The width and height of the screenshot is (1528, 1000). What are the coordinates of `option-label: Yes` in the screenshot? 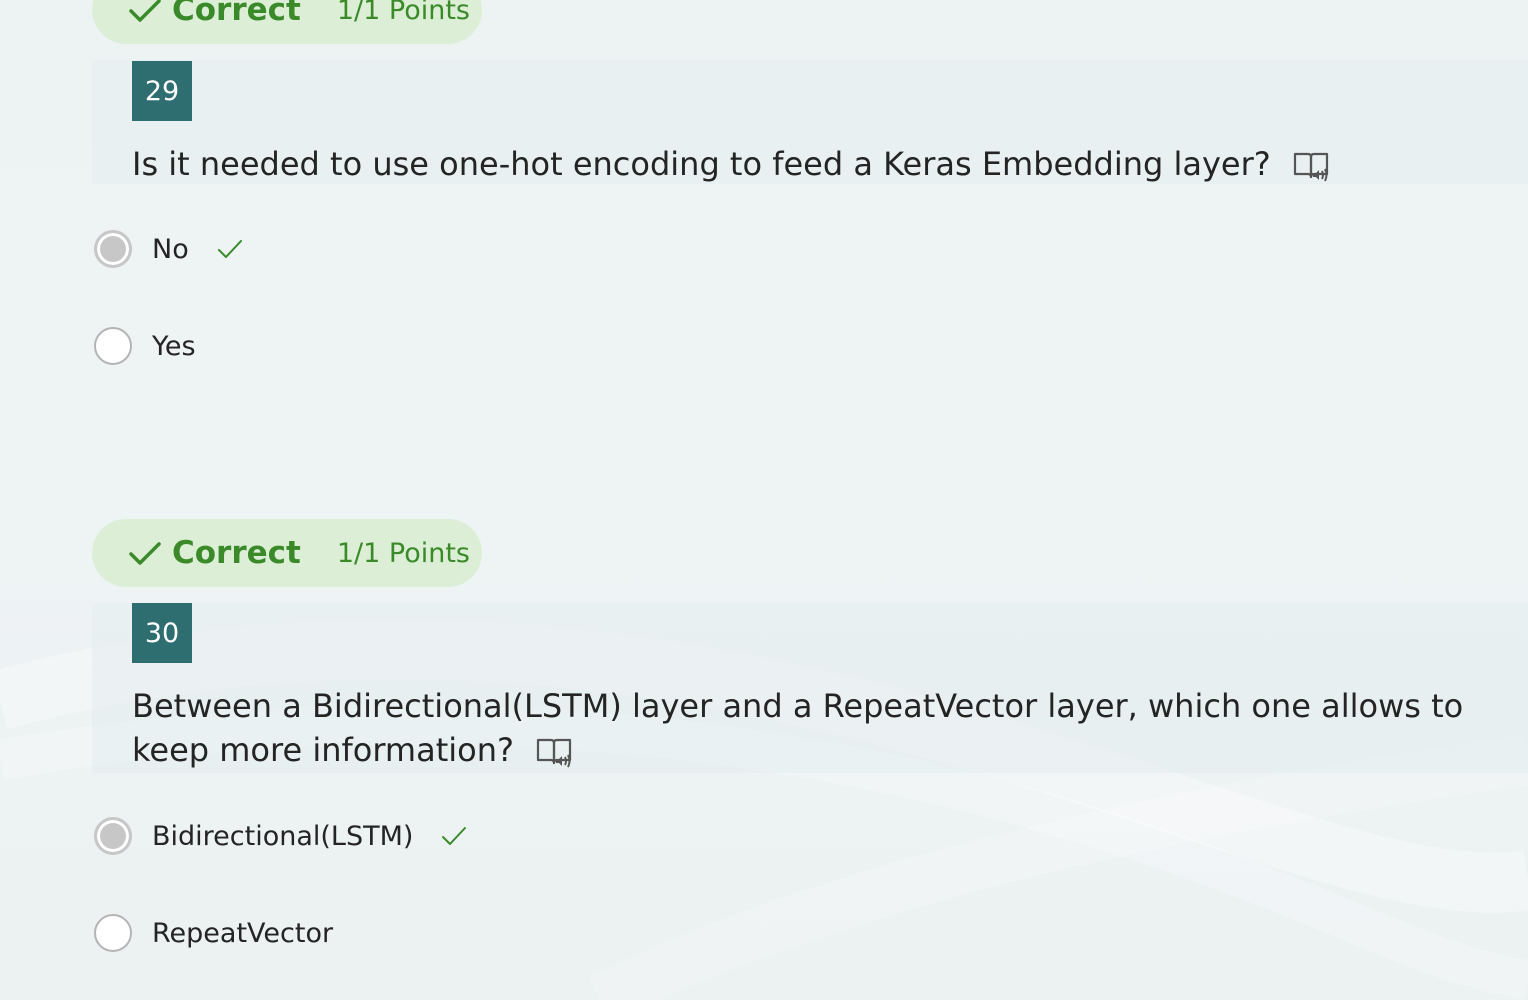 It's located at (174, 346).